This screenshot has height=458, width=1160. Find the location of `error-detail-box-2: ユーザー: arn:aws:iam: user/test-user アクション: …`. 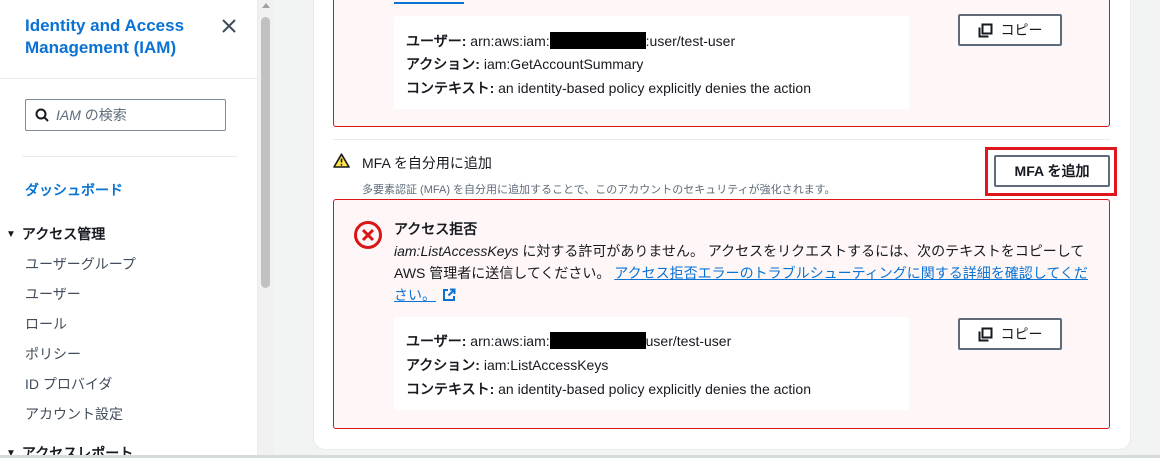

error-detail-box-2: ユーザー: arn:aws:iam: user/test-user アクション: … is located at coordinates (651, 363).